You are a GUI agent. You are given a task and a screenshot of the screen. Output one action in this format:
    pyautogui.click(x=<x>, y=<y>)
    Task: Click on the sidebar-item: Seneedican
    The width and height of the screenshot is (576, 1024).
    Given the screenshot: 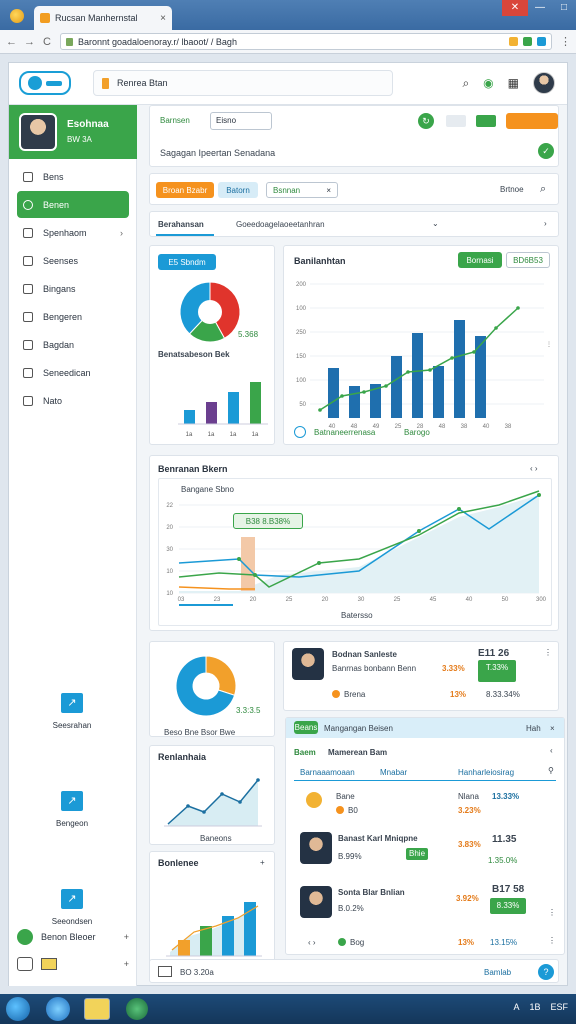 What is the action you would take?
    pyautogui.click(x=73, y=372)
    